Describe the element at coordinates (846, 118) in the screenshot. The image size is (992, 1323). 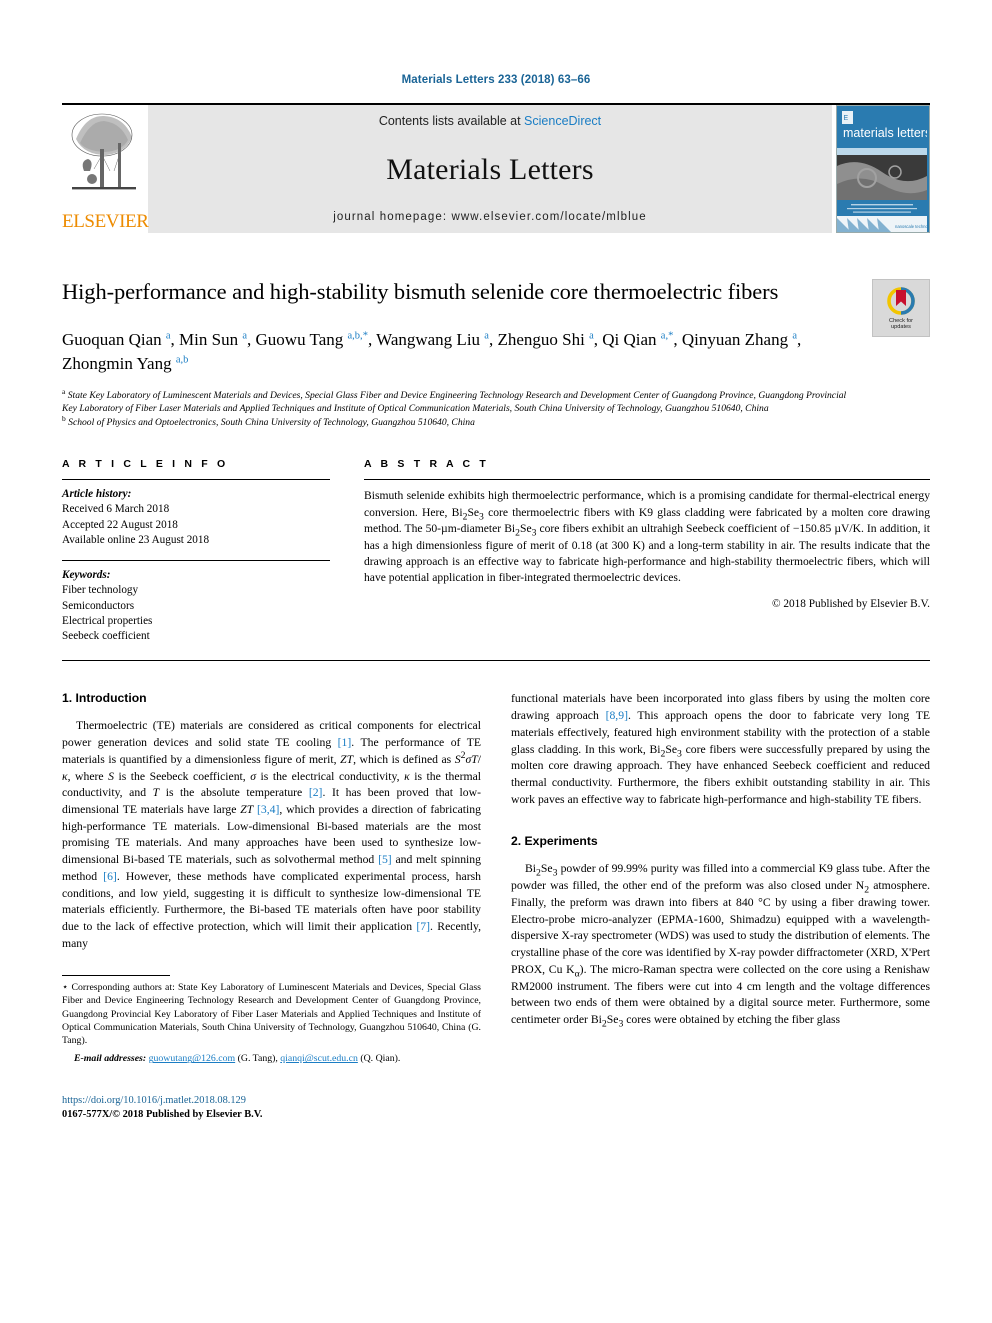
I see `svg-text: E` at that location.